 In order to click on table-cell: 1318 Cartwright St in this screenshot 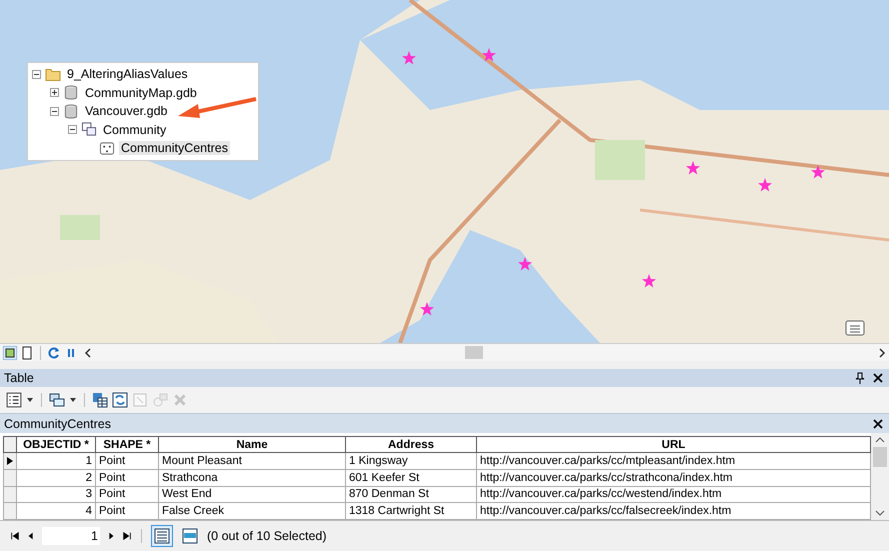, I will do `click(411, 511)`.